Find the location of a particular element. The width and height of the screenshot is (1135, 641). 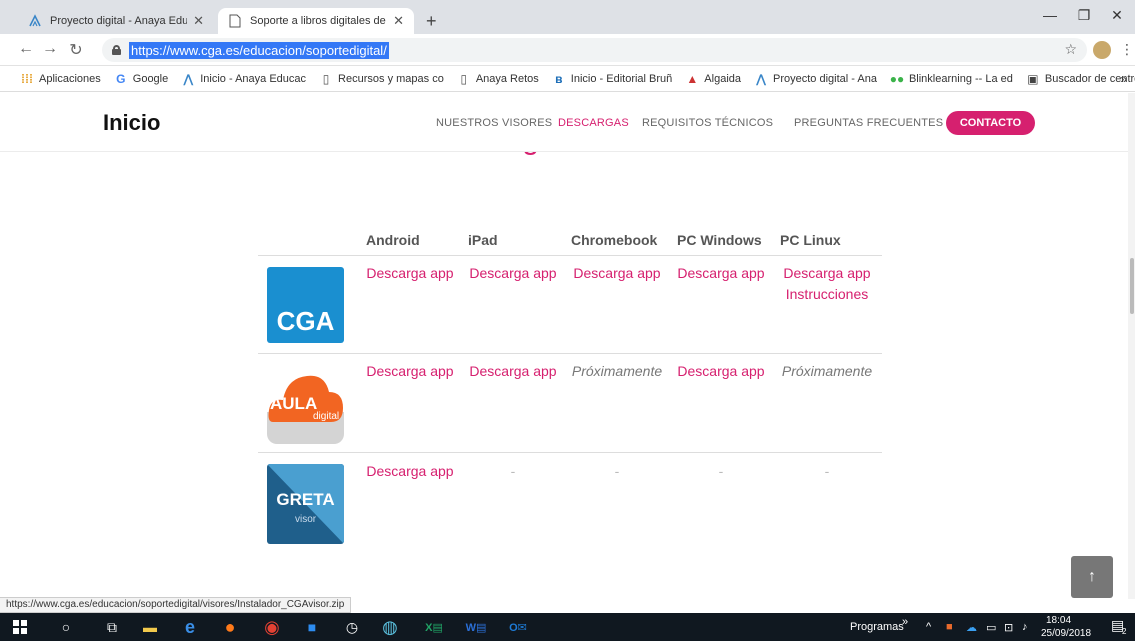

bookmark-label: Proyecto digital - Ana is located at coordinates (825, 78).